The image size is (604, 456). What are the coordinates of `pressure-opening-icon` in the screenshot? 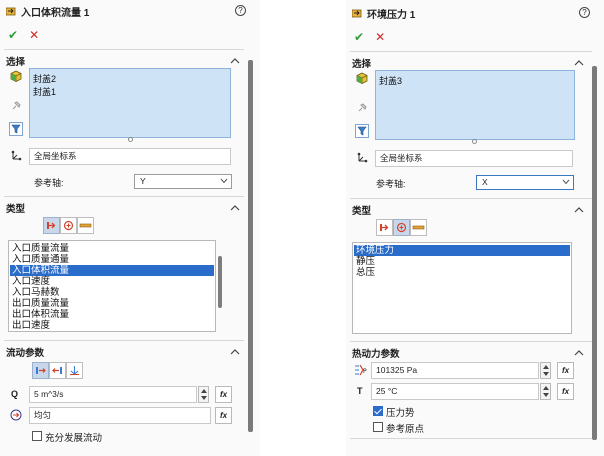 It's located at (68, 225).